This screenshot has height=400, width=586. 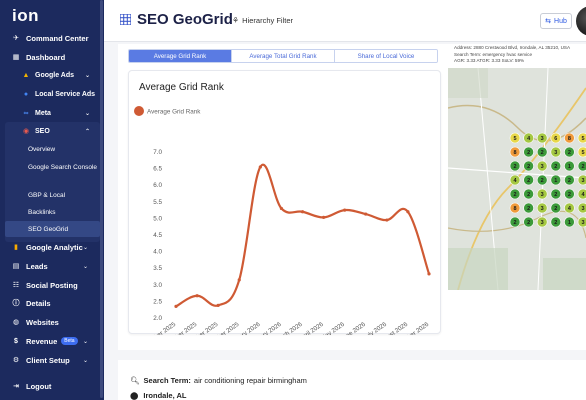 I want to click on tab-share-of-local-voice: Share of Local Voice, so click(x=386, y=56).